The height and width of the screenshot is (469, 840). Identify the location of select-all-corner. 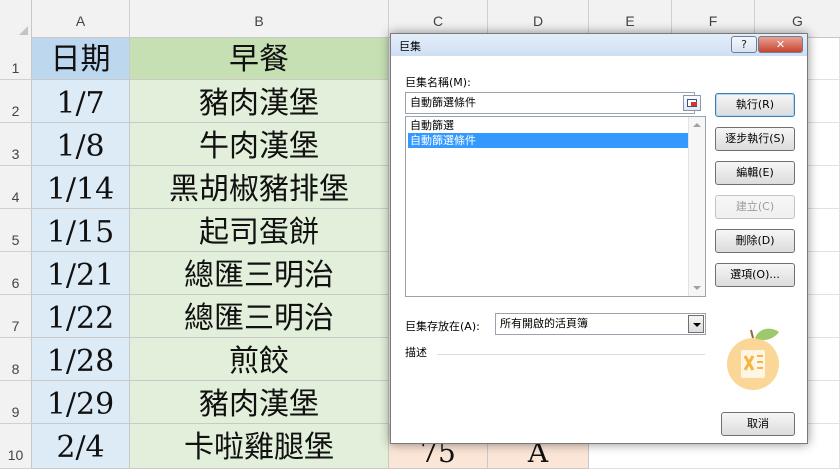
(16, 19).